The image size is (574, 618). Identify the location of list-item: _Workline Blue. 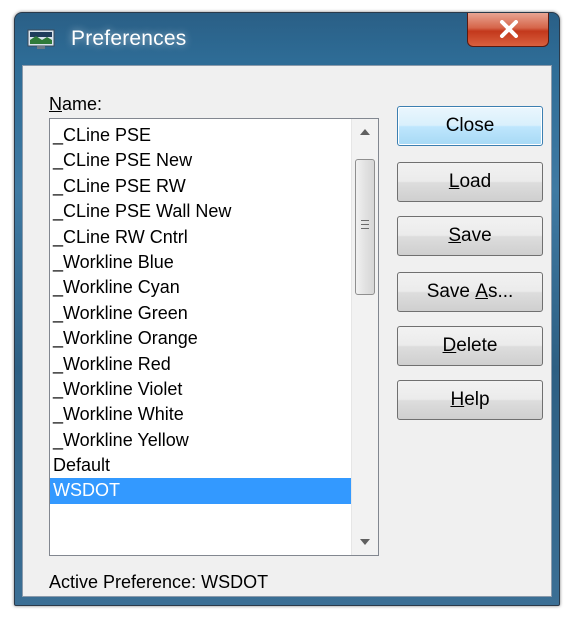
(203, 262).